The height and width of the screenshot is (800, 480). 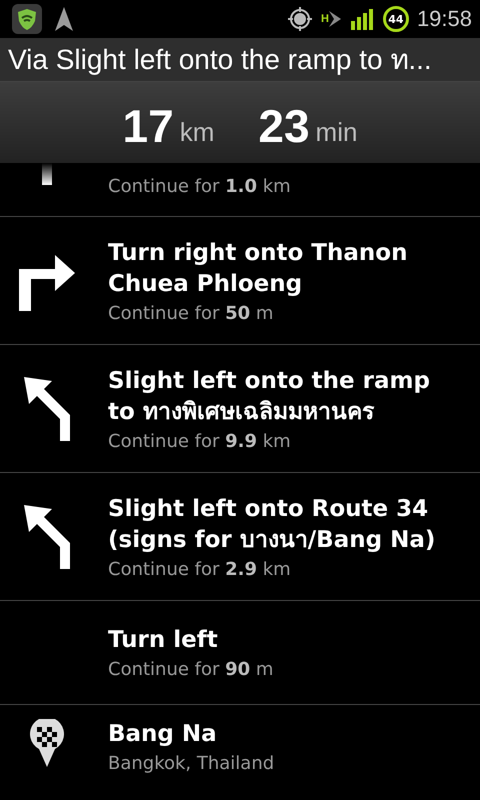 I want to click on shield-app-icon, so click(x=27, y=19).